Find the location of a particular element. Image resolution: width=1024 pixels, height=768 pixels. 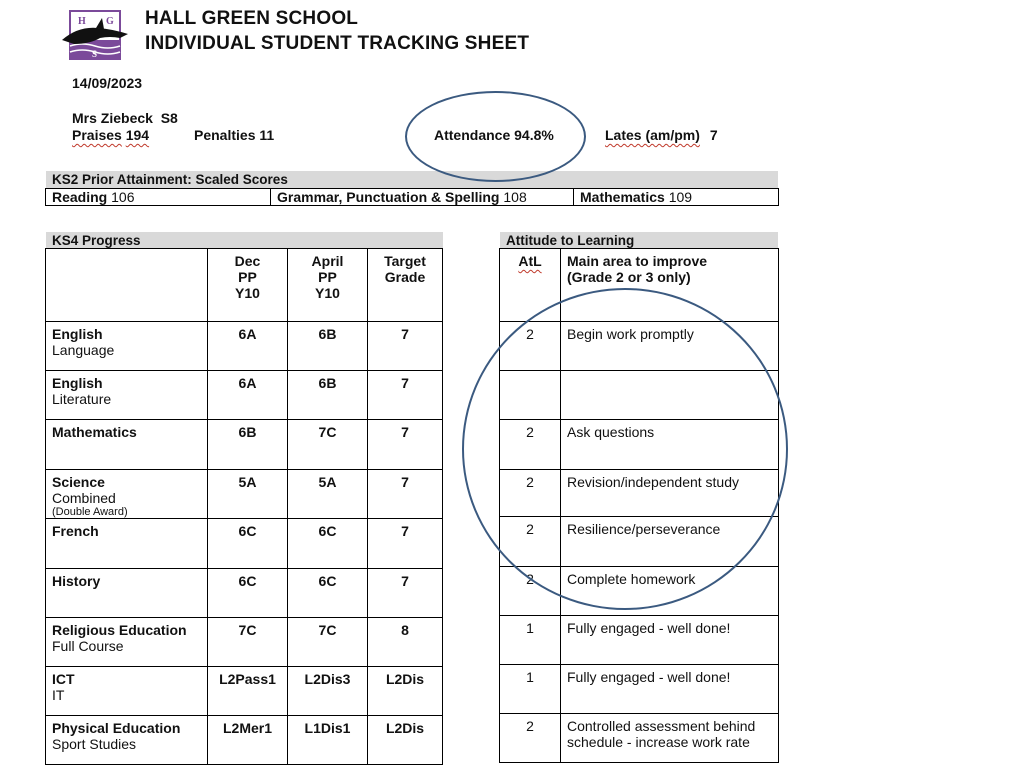

logo-letter-g: G is located at coordinates (110, 21).